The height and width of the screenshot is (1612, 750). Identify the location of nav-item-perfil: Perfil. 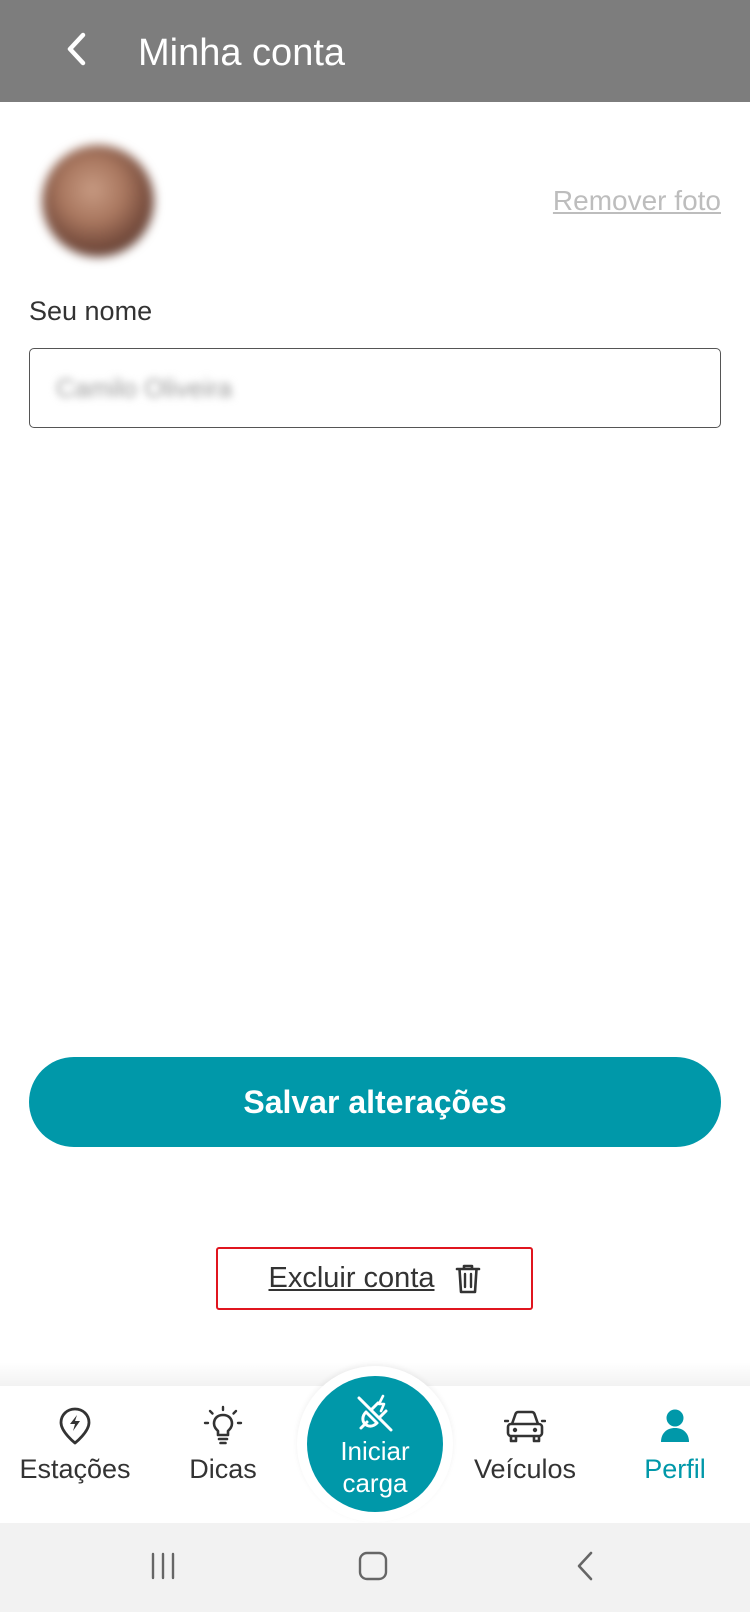
(675, 1454).